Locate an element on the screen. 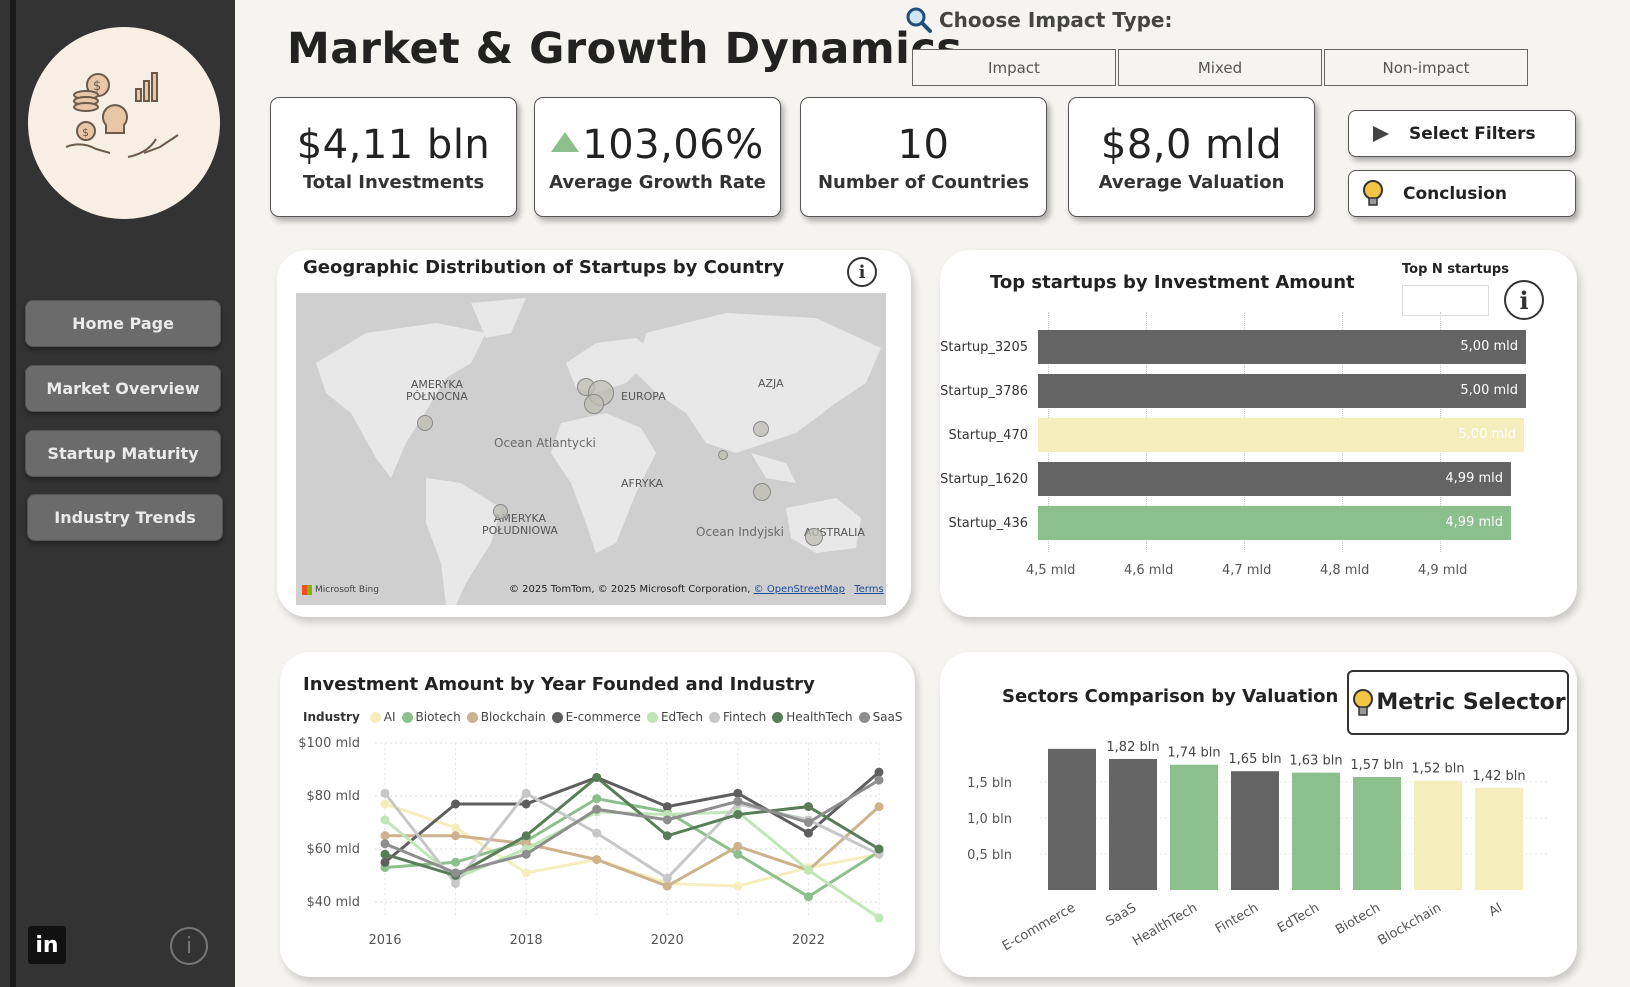  bar-row: Startup_3205 5,00 mld is located at coordinates (1233, 347).